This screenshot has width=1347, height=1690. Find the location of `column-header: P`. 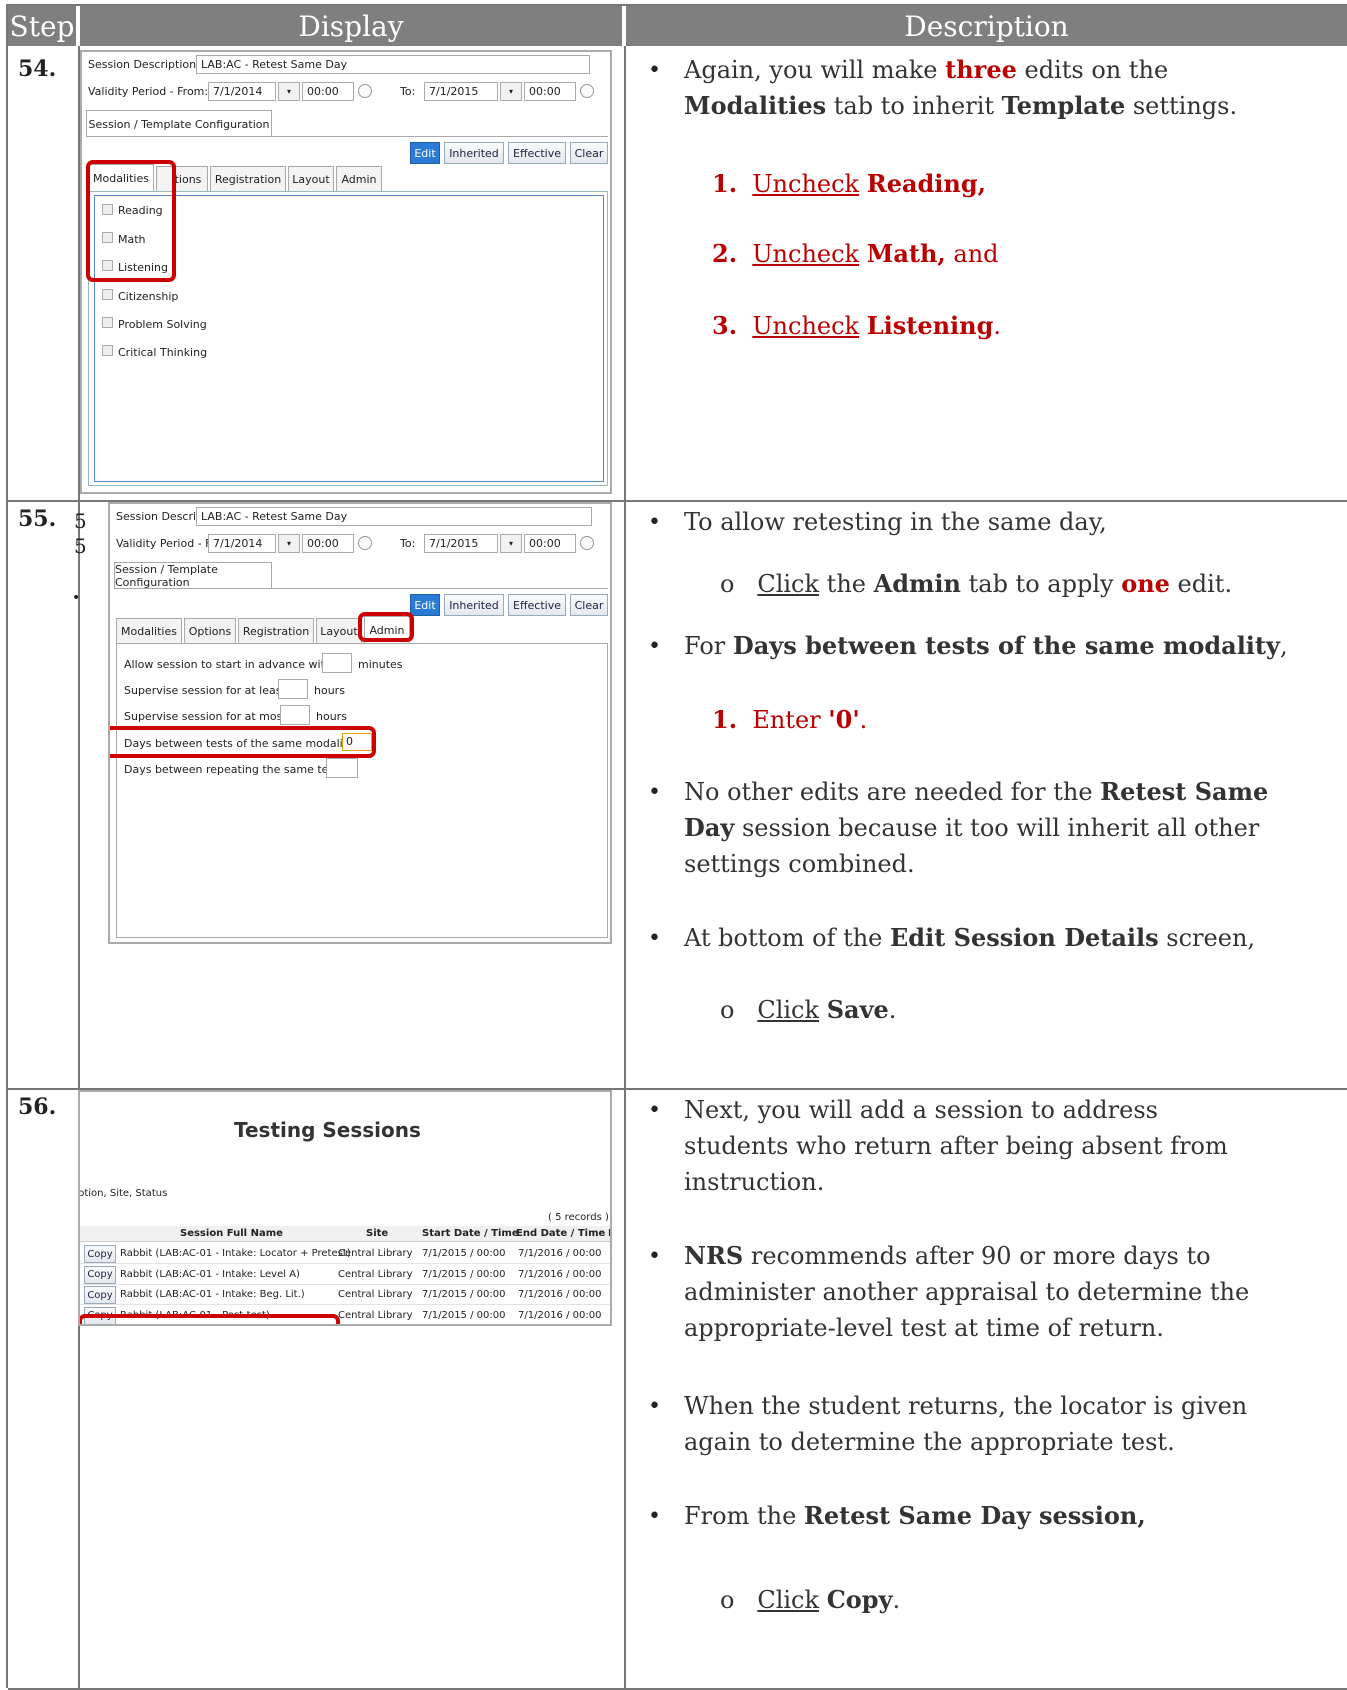

column-header: P is located at coordinates (609, 1233).